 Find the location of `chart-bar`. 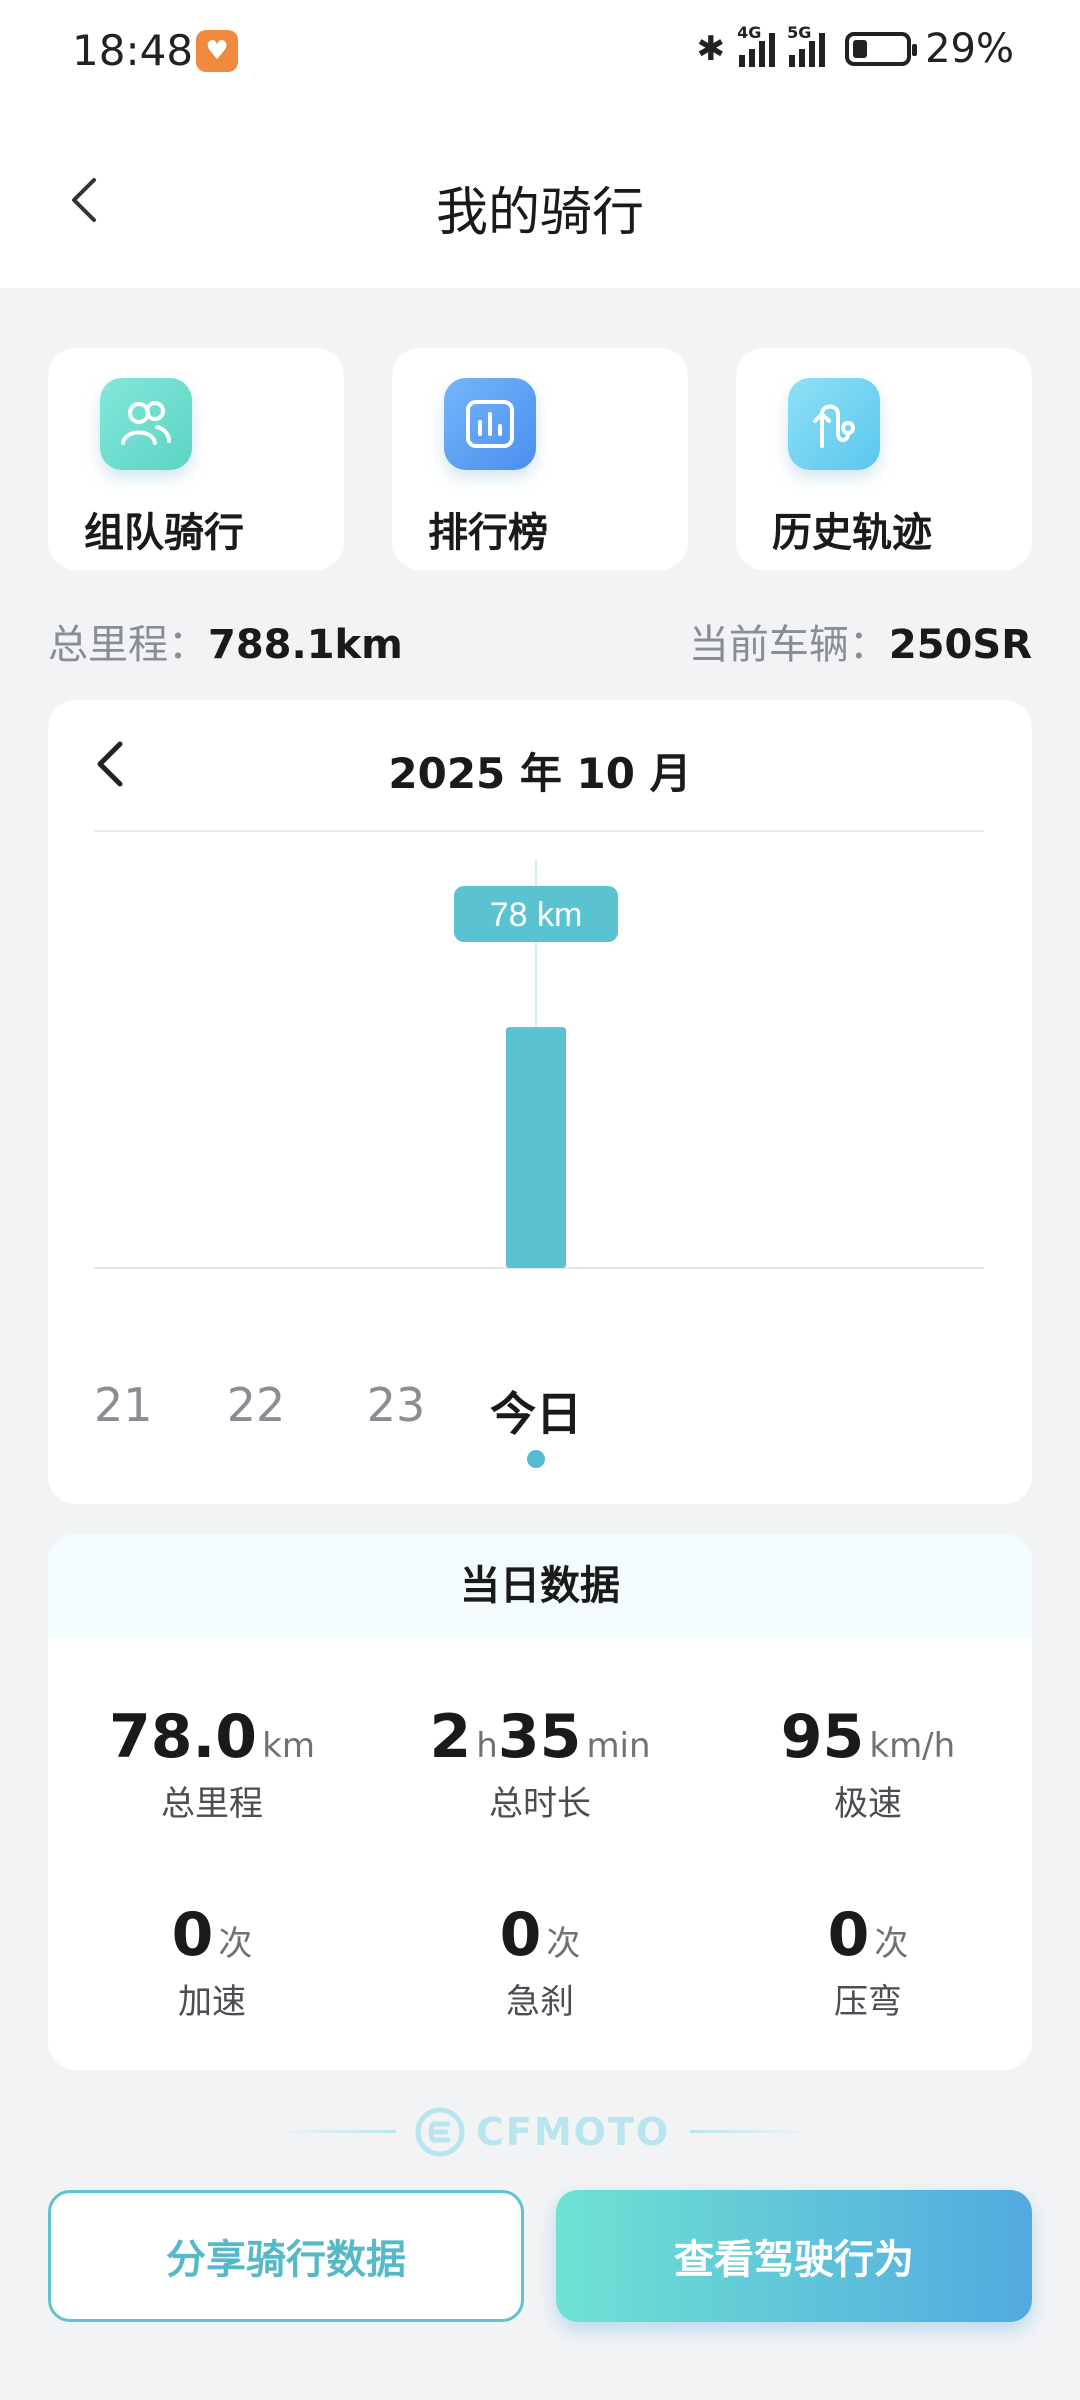

chart-bar is located at coordinates (536, 1147).